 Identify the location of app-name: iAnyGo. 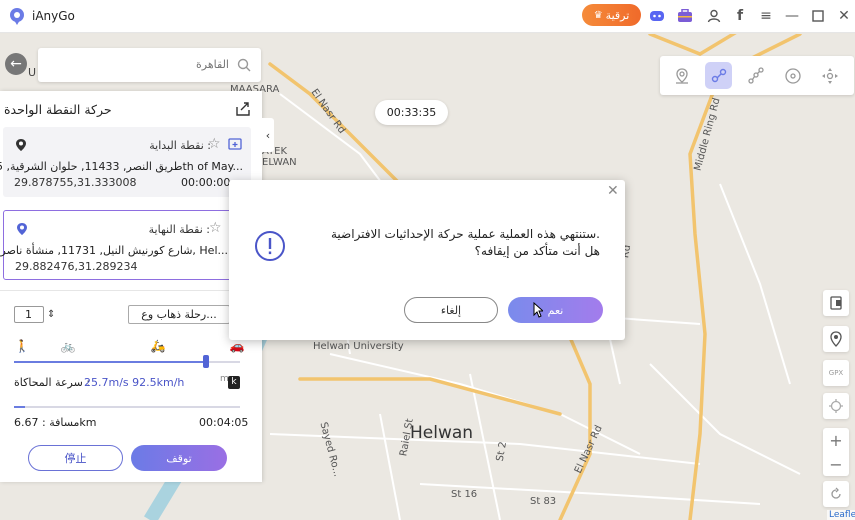
(53, 16).